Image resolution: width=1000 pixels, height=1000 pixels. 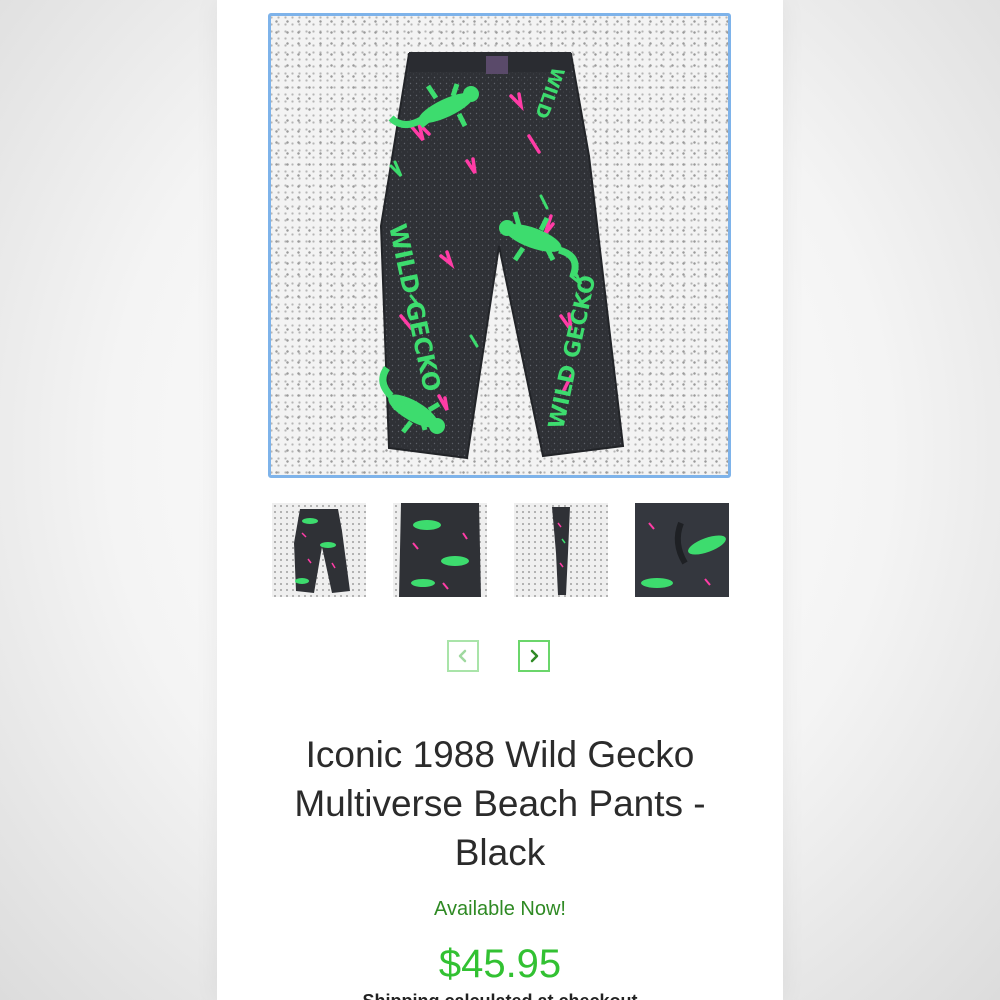 I want to click on availability-status: Available Now!, so click(x=500, y=909).